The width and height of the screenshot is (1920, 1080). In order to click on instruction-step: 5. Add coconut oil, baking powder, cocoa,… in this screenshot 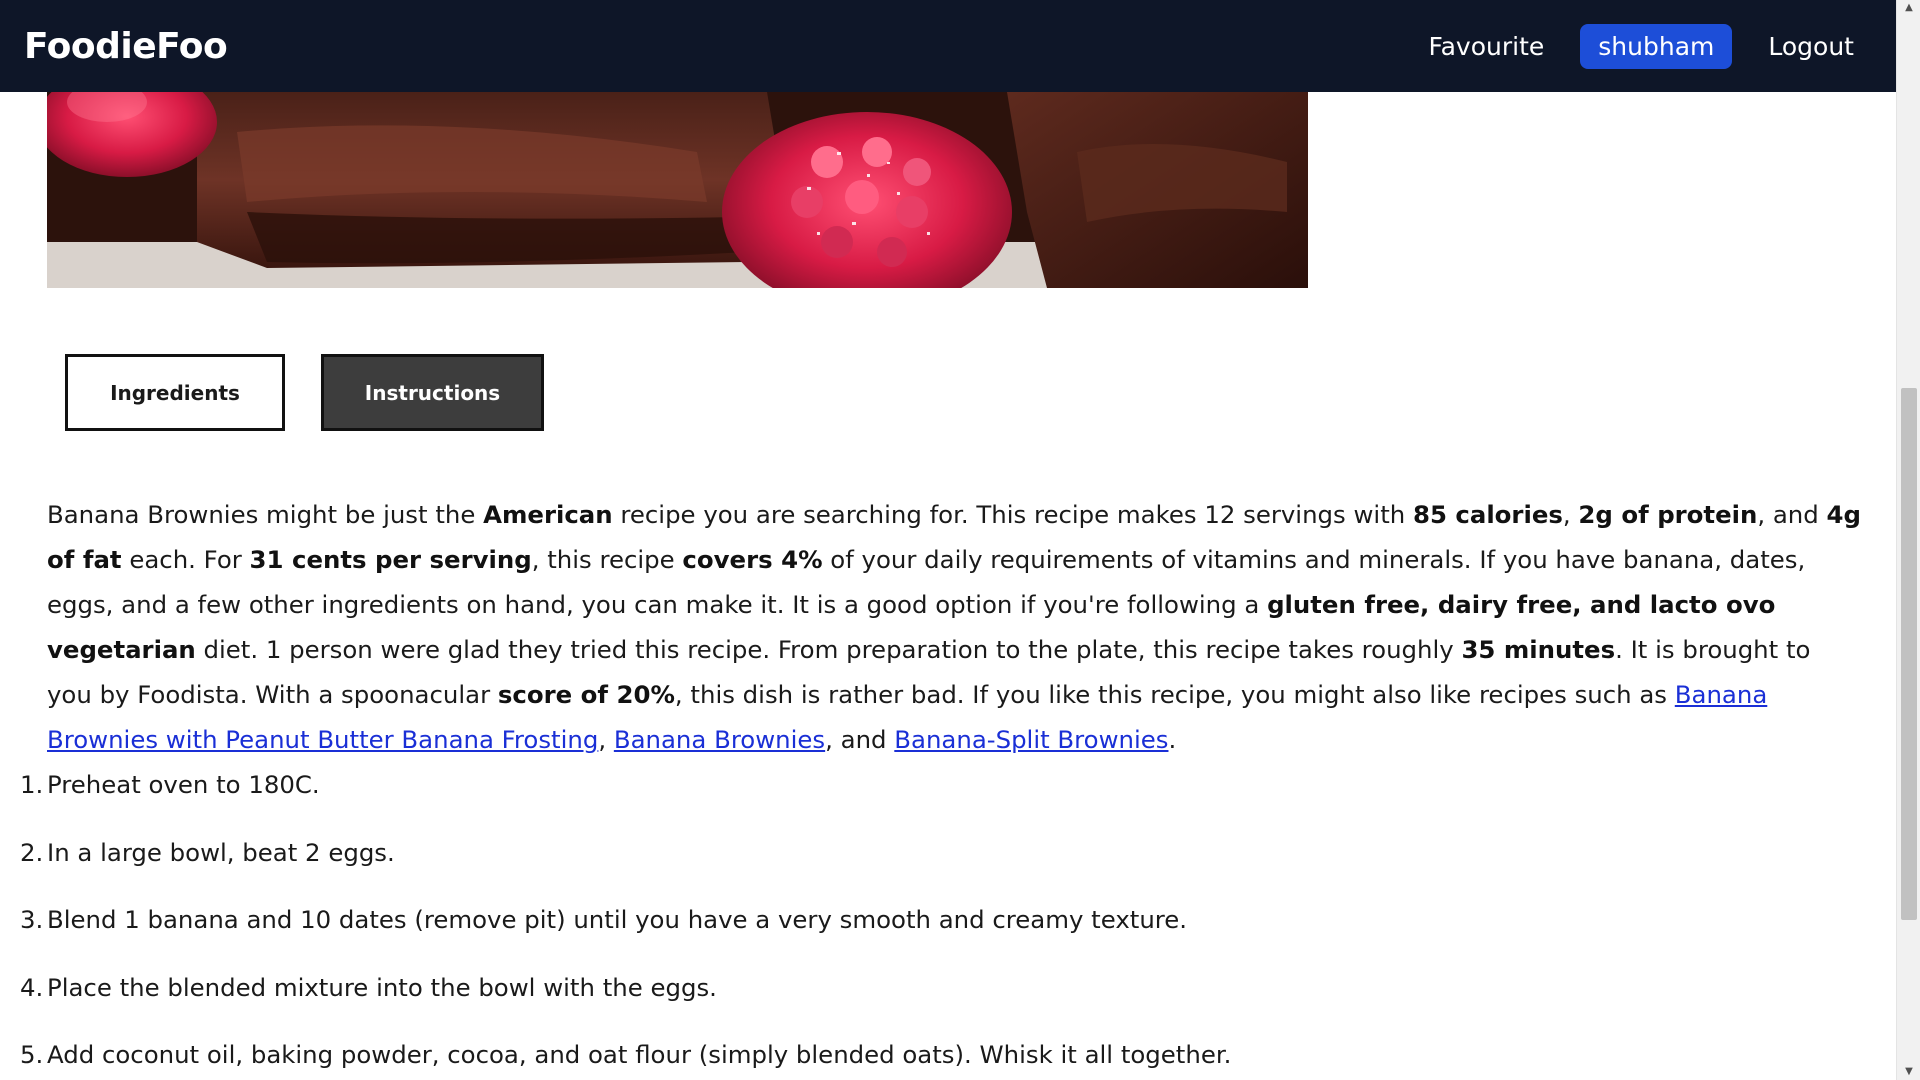, I will do `click(920, 1056)`.